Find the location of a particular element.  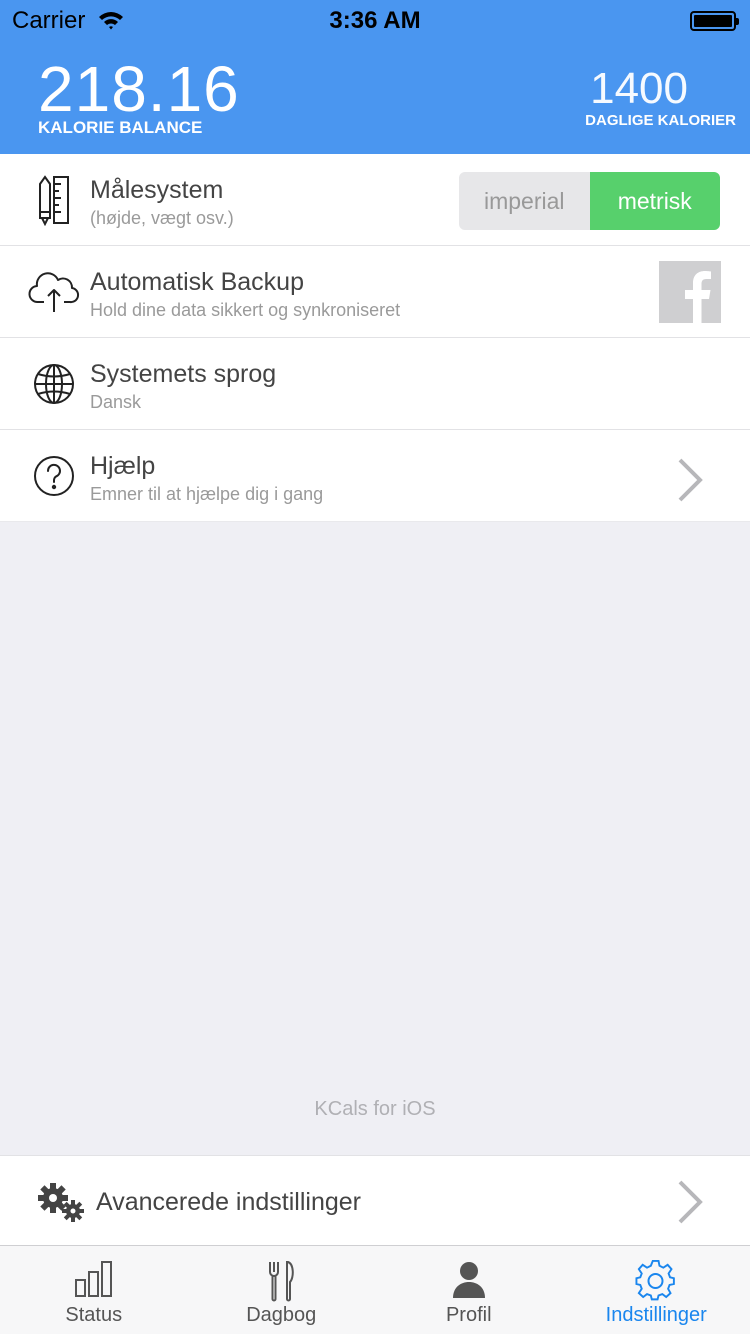

status-time: 3:36 AM is located at coordinates (375, 20).